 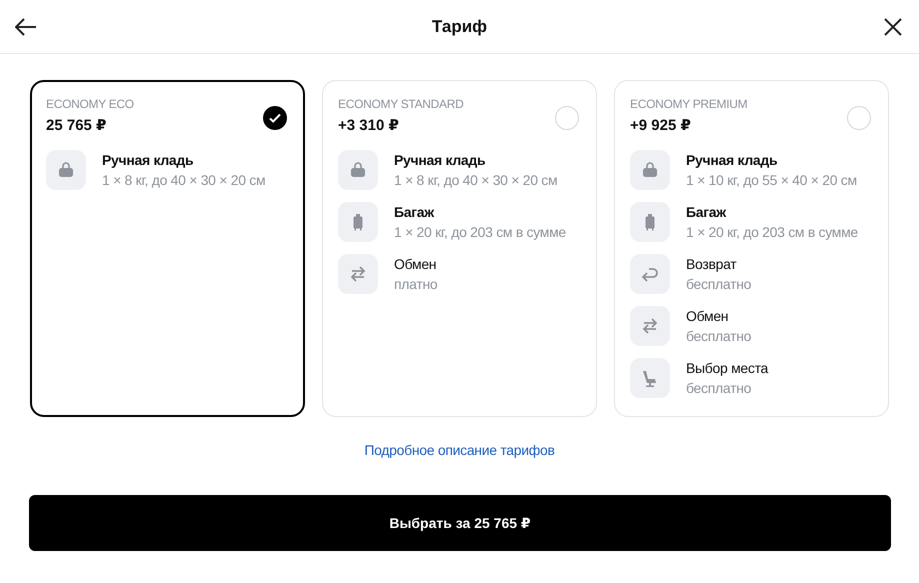 I want to click on tariff-price: +3 310 ₽, so click(x=369, y=125).